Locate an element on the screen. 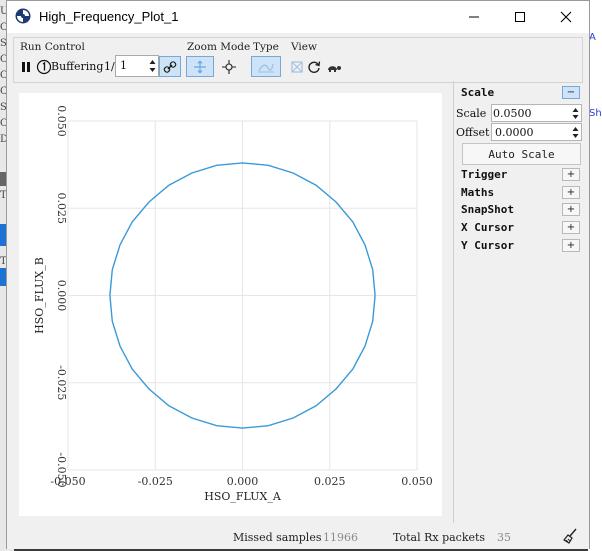 This screenshot has width=602, height=551. plot-type-button is located at coordinates (266, 66).